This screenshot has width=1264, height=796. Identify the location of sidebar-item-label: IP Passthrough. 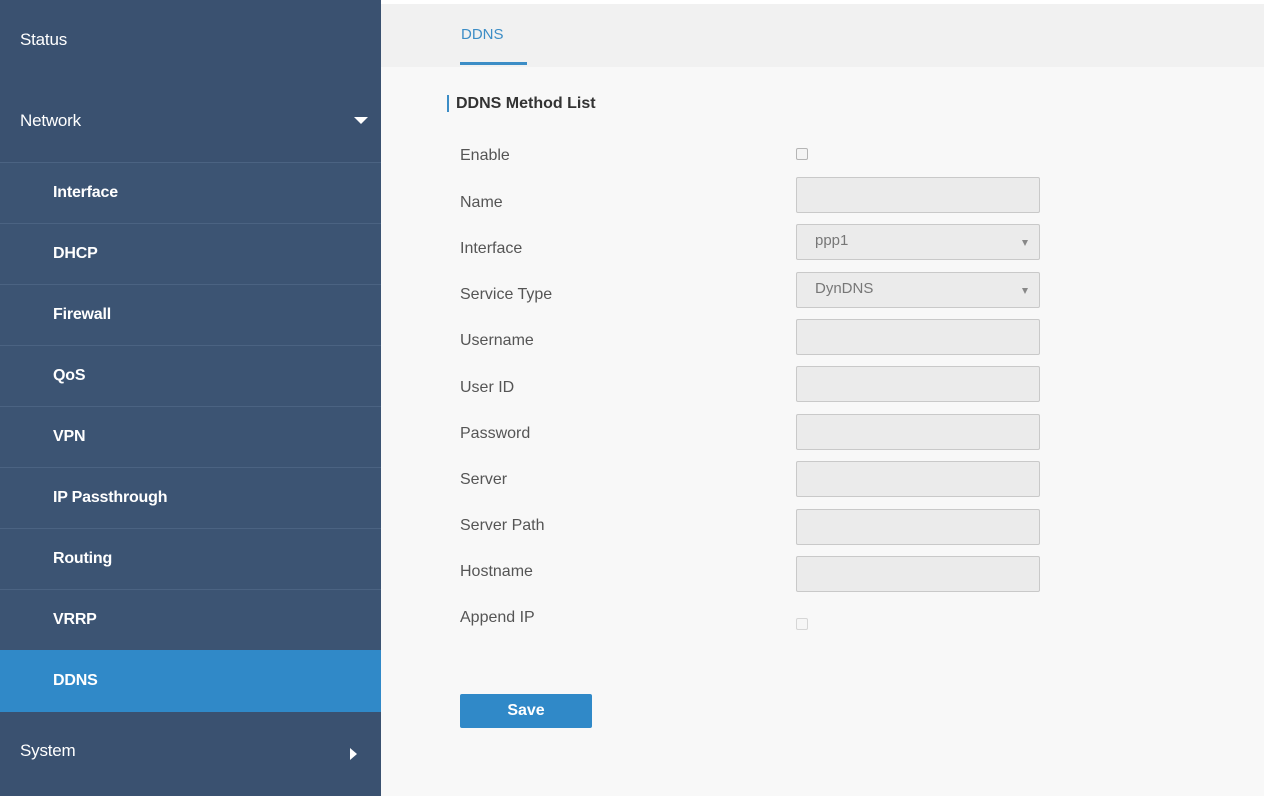
(110, 497).